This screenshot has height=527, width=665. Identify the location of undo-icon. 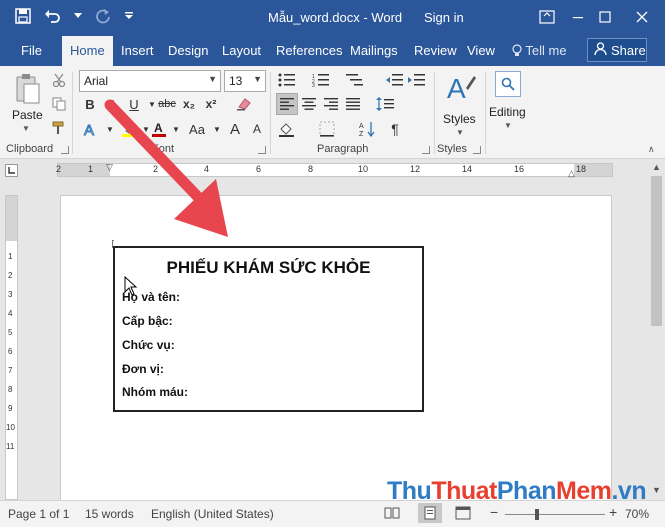
(53, 16).